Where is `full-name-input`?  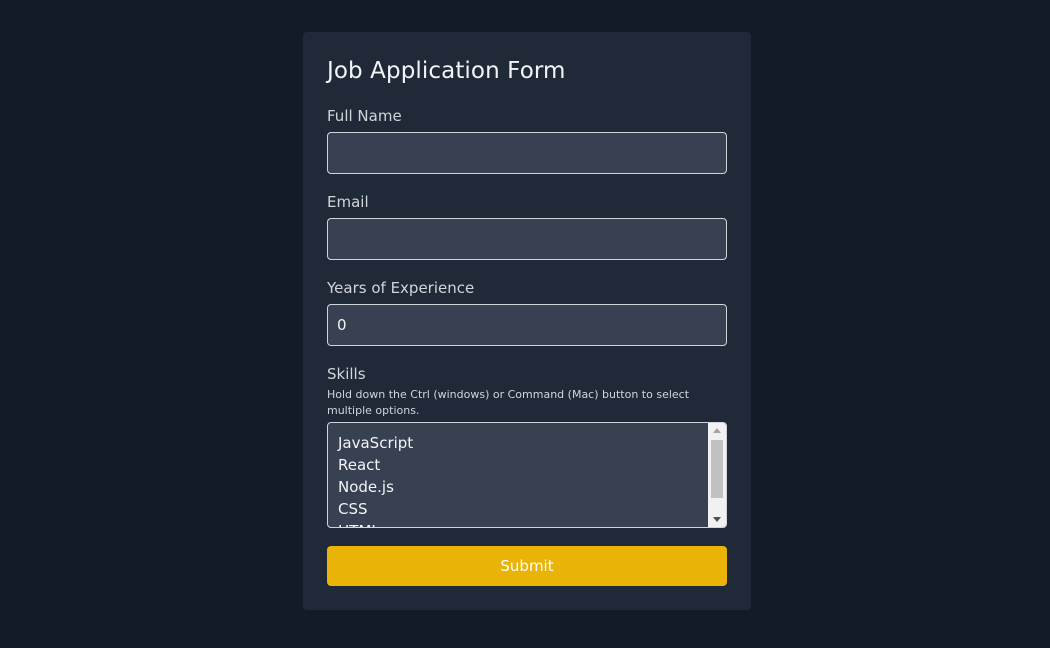 full-name-input is located at coordinates (527, 153).